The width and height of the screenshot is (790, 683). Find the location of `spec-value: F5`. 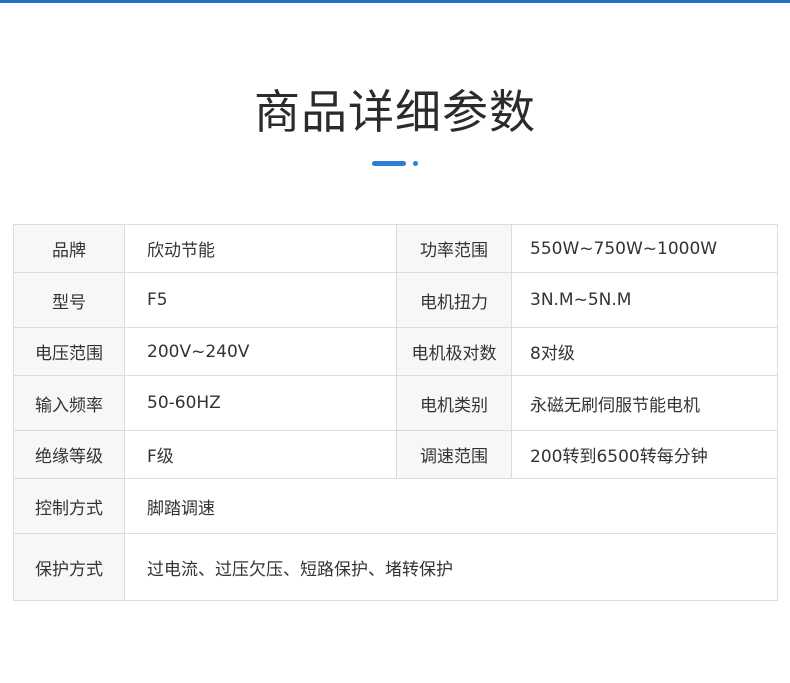

spec-value: F5 is located at coordinates (260, 300).